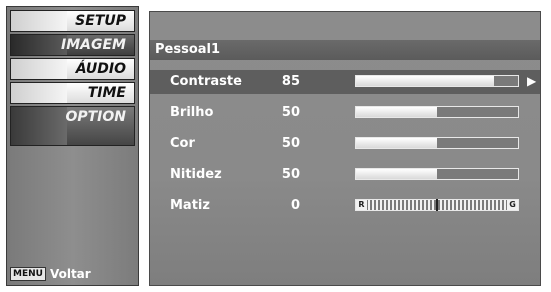  I want to click on menu-item-picture: IMAGEM, so click(72, 45).